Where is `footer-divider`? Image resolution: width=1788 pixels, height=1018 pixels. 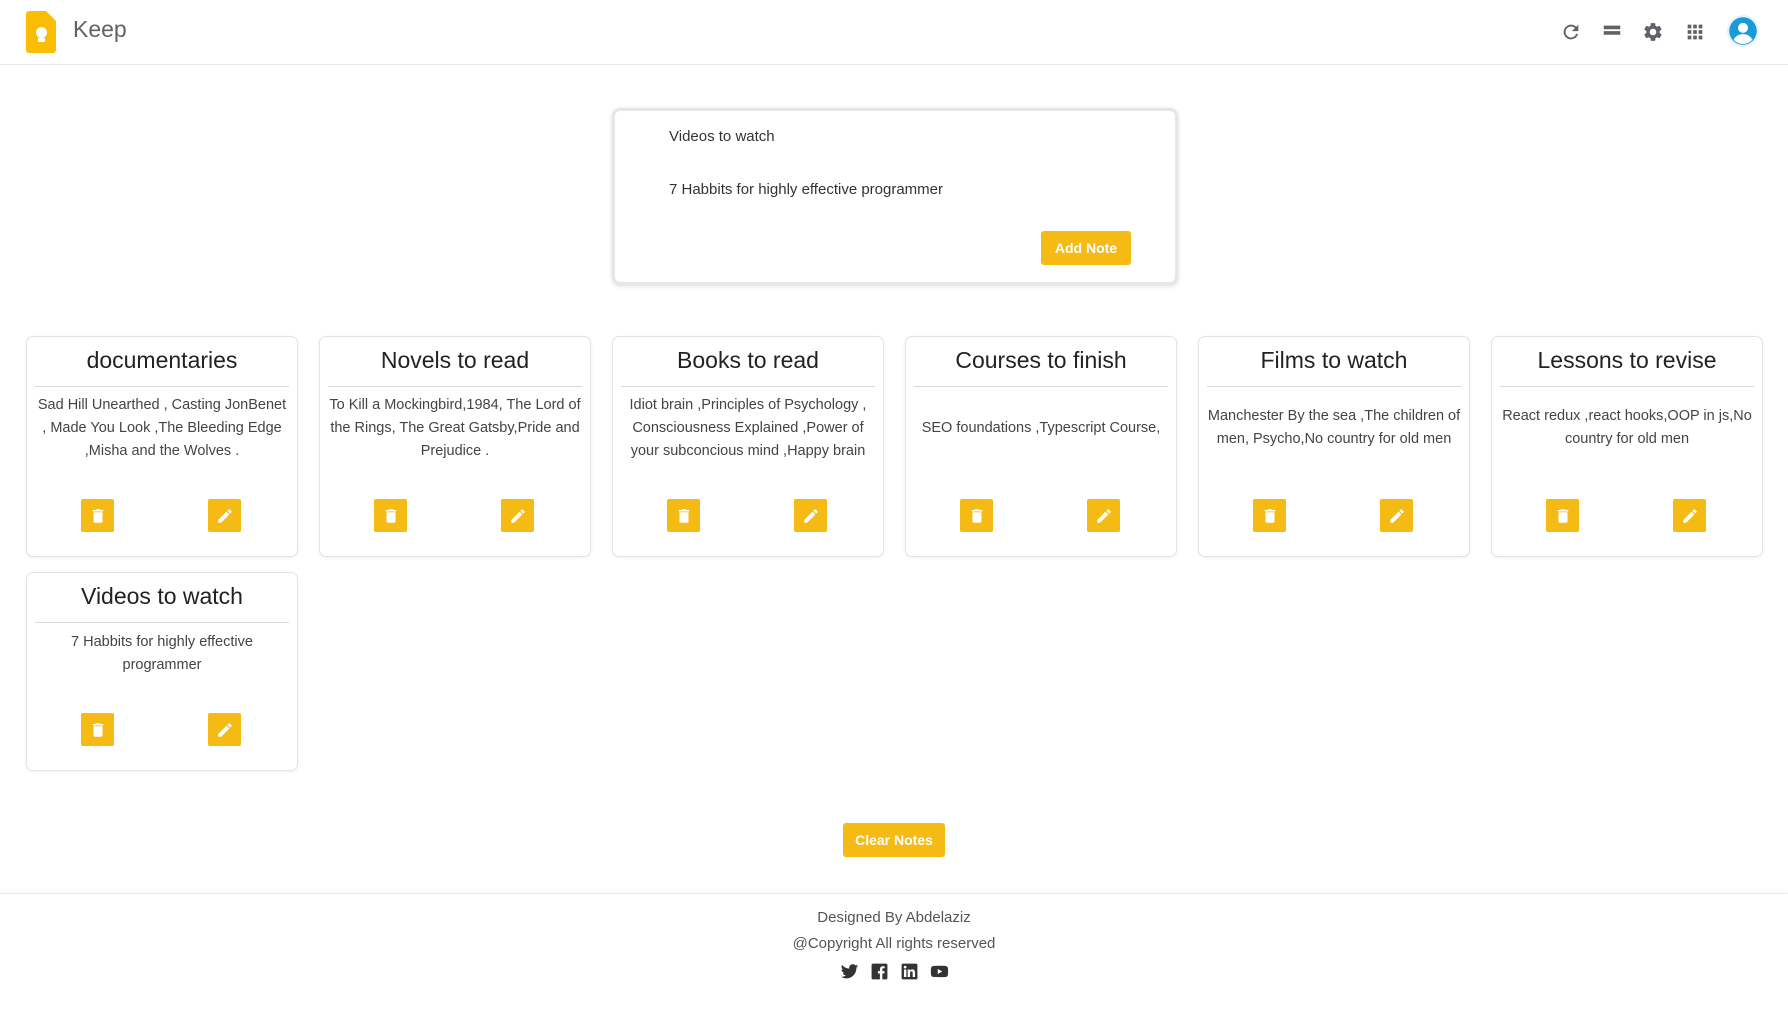
footer-divider is located at coordinates (894, 893).